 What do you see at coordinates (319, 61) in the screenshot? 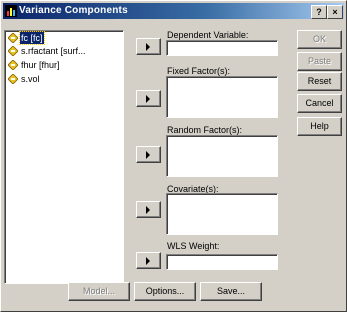
I see `paste-button: Paste` at bounding box center [319, 61].